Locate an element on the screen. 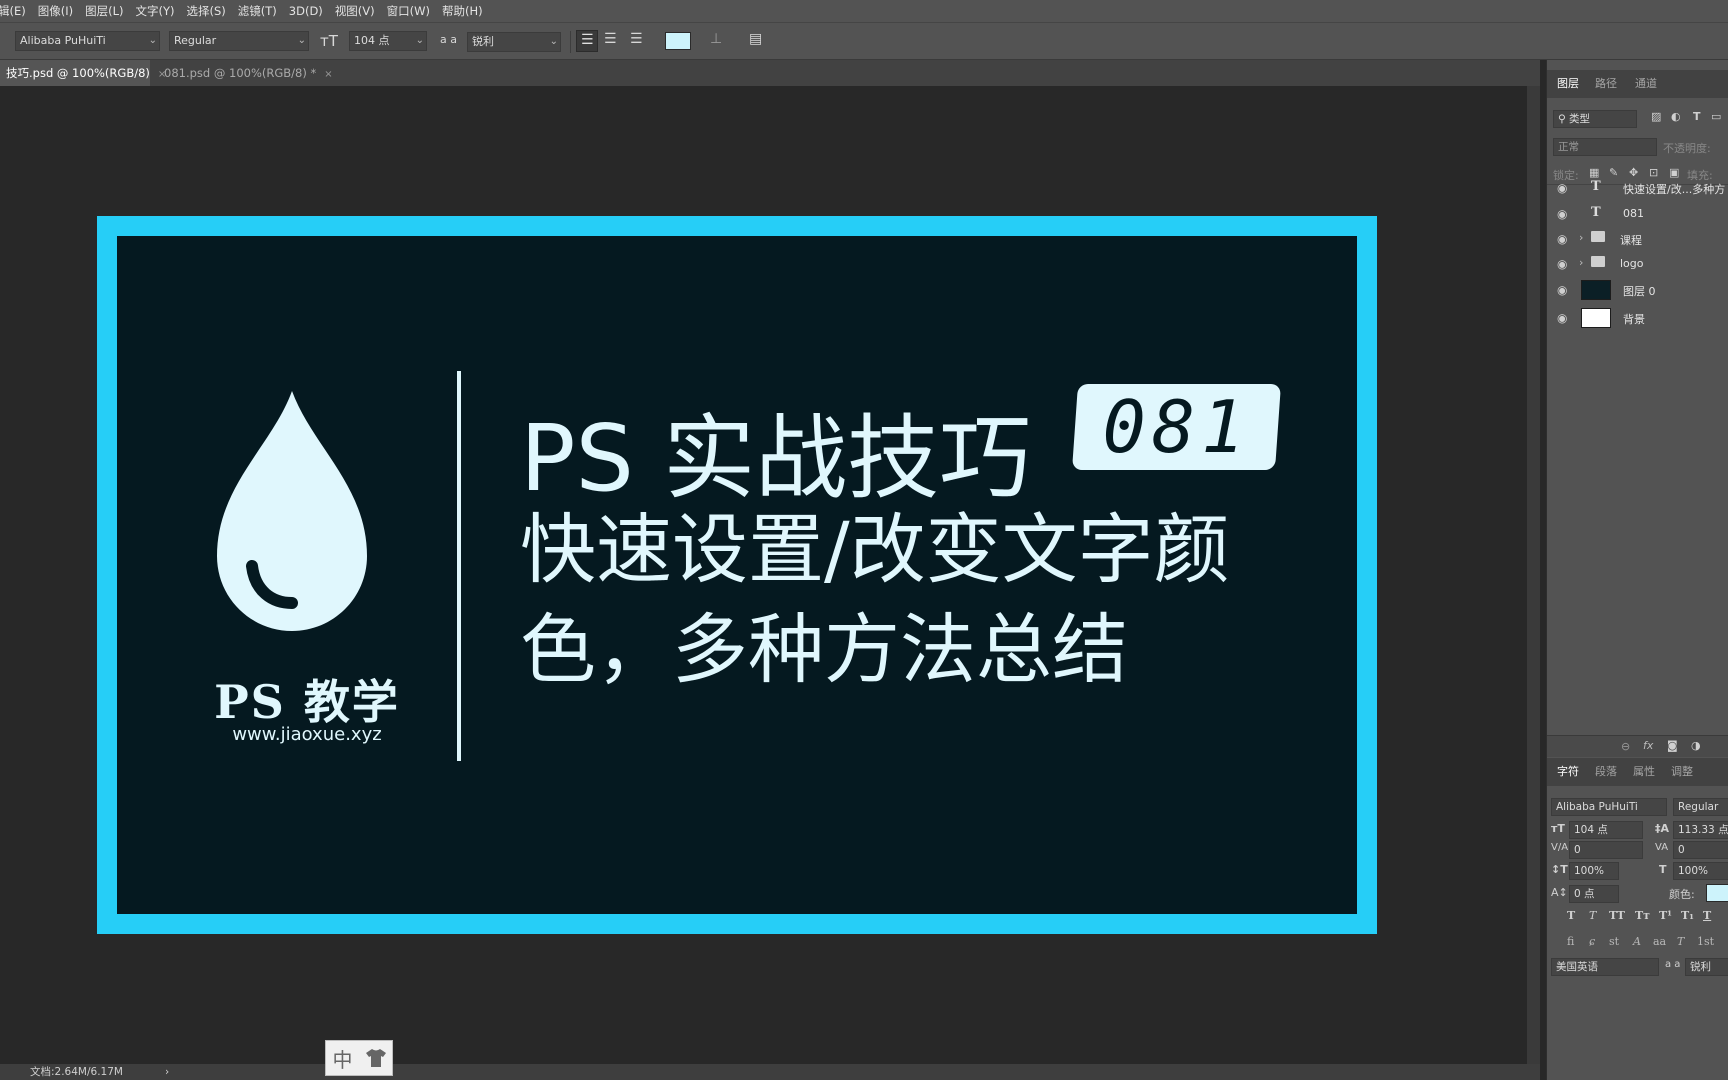 The image size is (1728, 1080). font-size-value: 104 点 is located at coordinates (372, 40).